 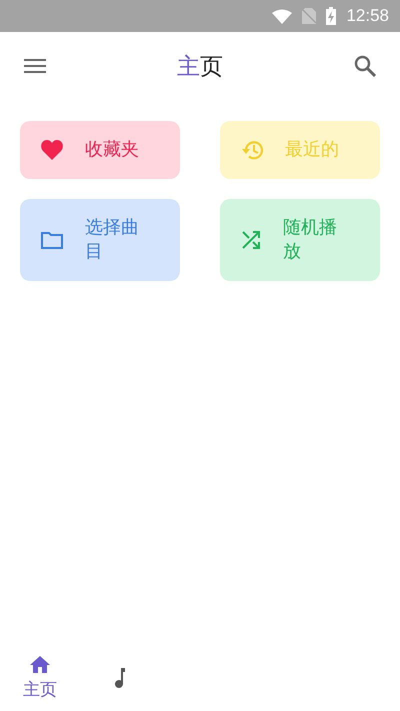 I want to click on folder-card: 选择曲目, so click(x=100, y=240).